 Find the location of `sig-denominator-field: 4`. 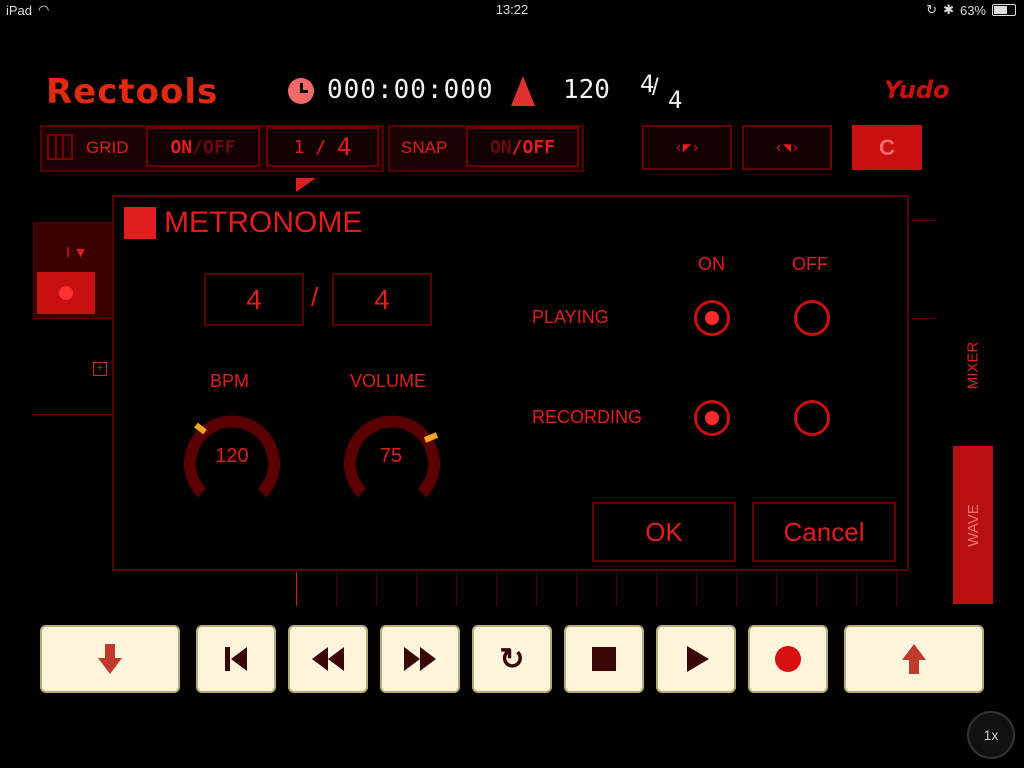

sig-denominator-field: 4 is located at coordinates (382, 299).